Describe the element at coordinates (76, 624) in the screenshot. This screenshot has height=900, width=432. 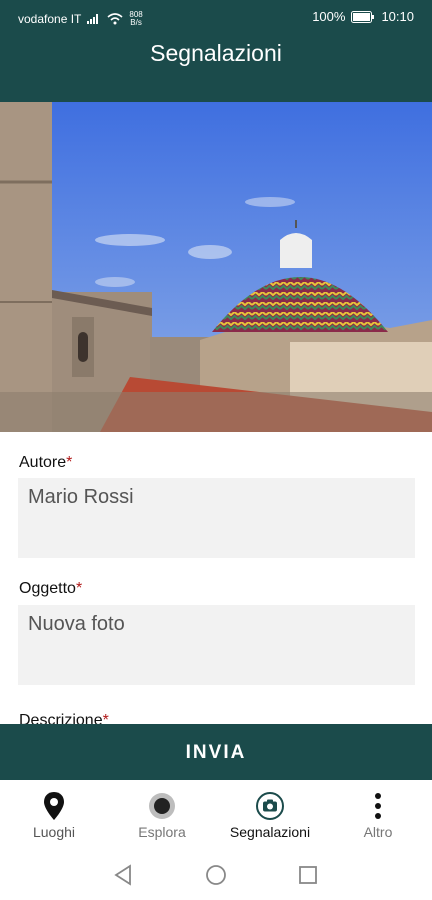
I see `subject-value: Nuova foto` at that location.